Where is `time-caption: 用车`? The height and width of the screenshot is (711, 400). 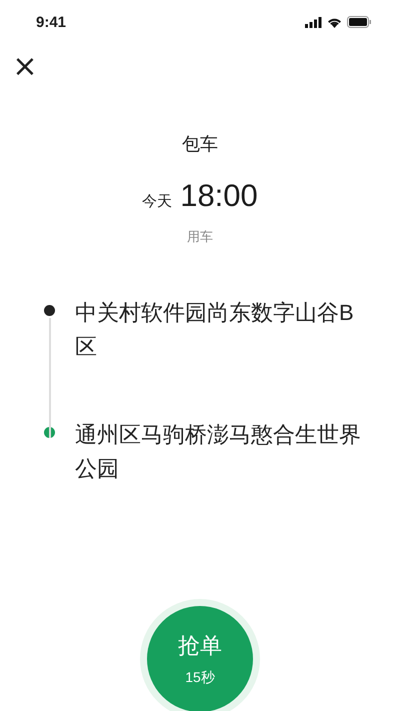 time-caption: 用车 is located at coordinates (200, 237).